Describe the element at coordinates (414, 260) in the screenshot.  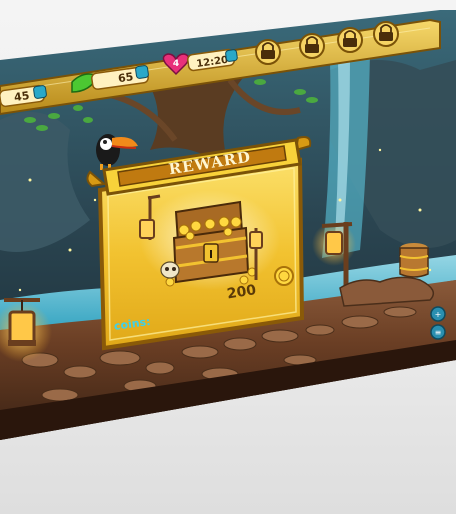
I see `barrel-icon` at that location.